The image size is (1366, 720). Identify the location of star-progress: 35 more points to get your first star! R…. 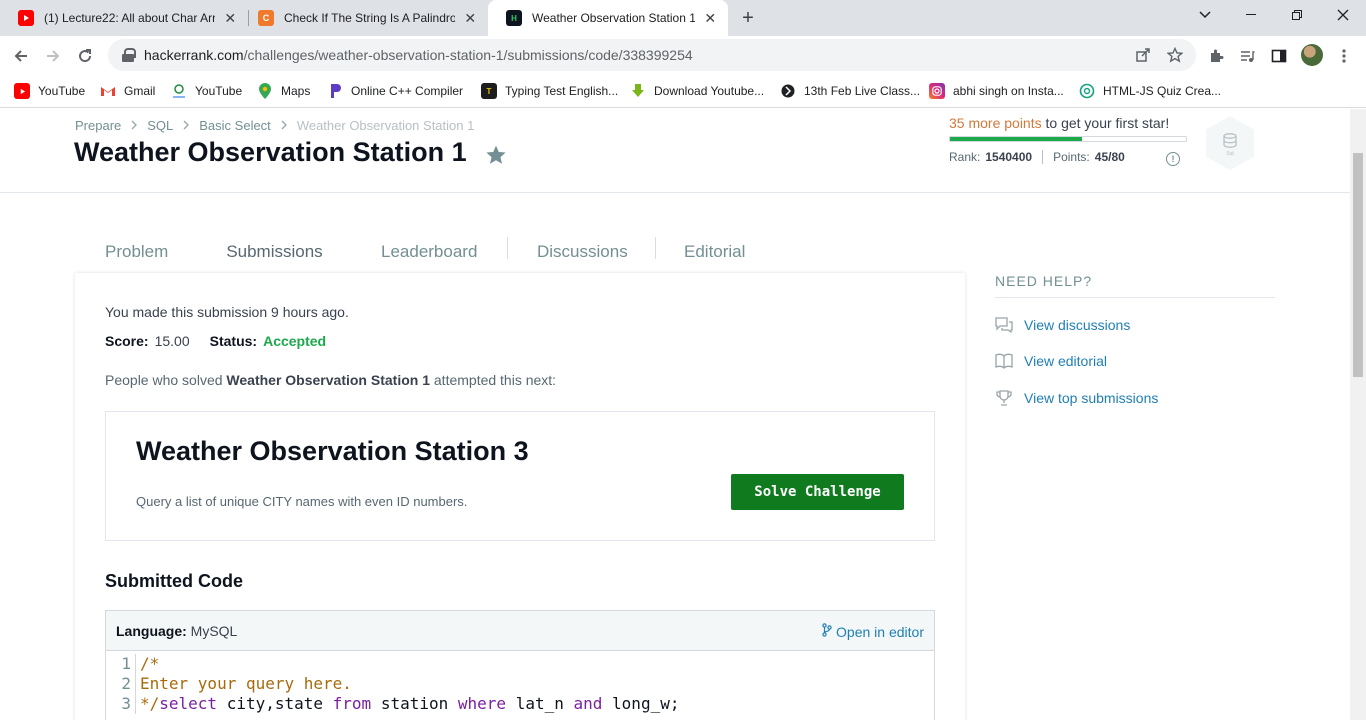
(1069, 139).